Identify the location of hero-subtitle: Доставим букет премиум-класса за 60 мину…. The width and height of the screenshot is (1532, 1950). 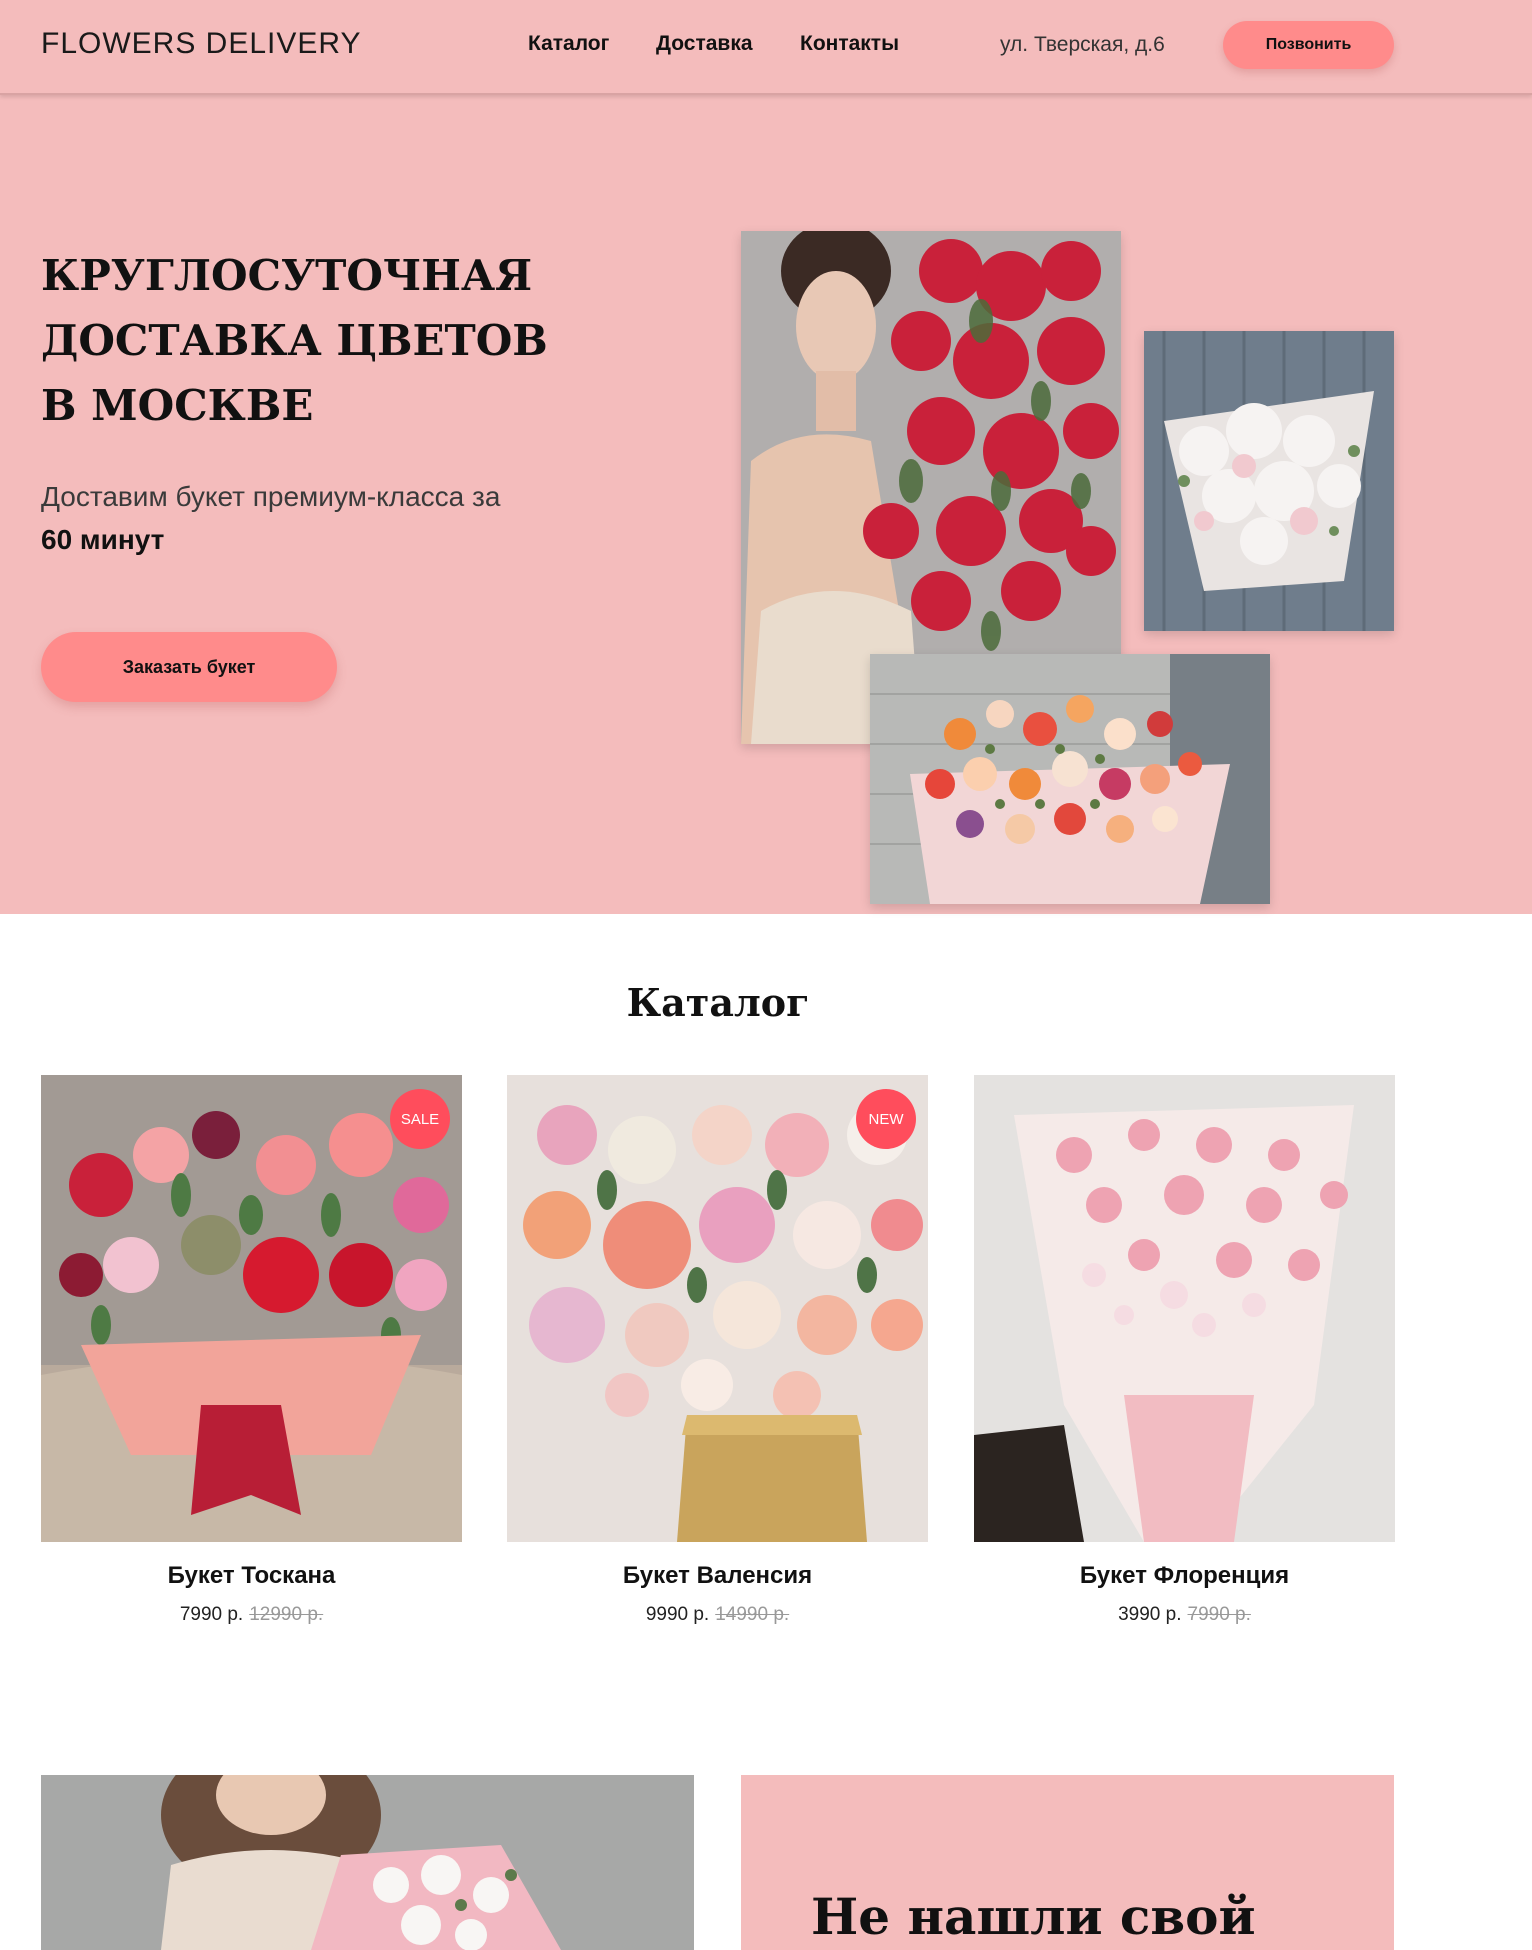
(321, 518).